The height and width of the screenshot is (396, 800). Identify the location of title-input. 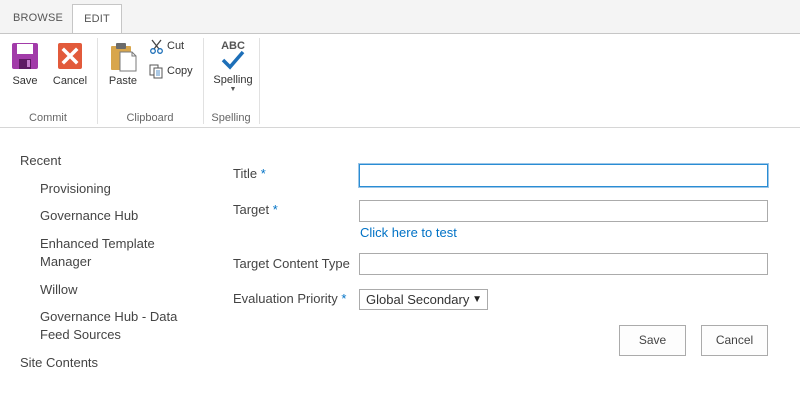
(563, 175).